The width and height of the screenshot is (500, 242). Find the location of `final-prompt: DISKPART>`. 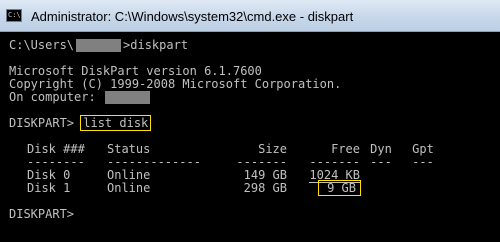

final-prompt: DISKPART> is located at coordinates (42, 214).